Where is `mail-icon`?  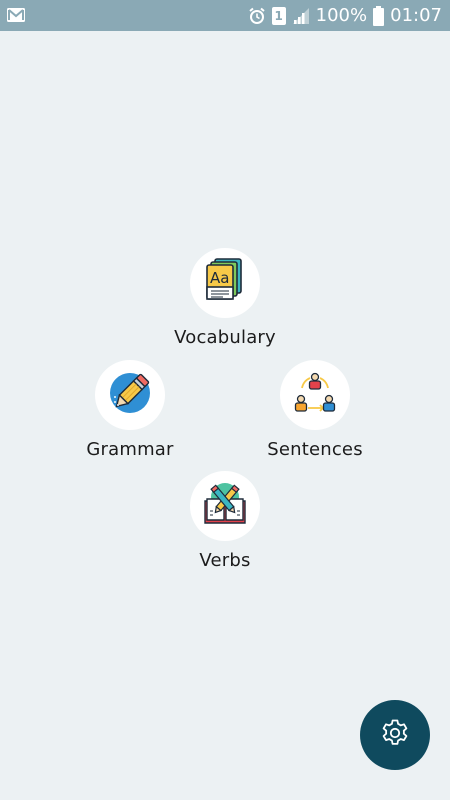
mail-icon is located at coordinates (16, 15).